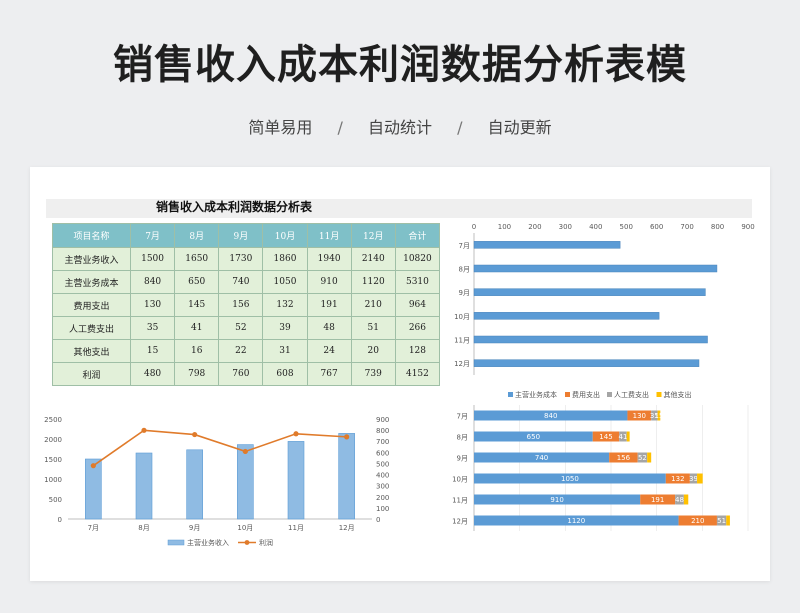 The width and height of the screenshot is (800, 613). What do you see at coordinates (534, 227) in the screenshot?
I see `x-tick-label: 200` at bounding box center [534, 227].